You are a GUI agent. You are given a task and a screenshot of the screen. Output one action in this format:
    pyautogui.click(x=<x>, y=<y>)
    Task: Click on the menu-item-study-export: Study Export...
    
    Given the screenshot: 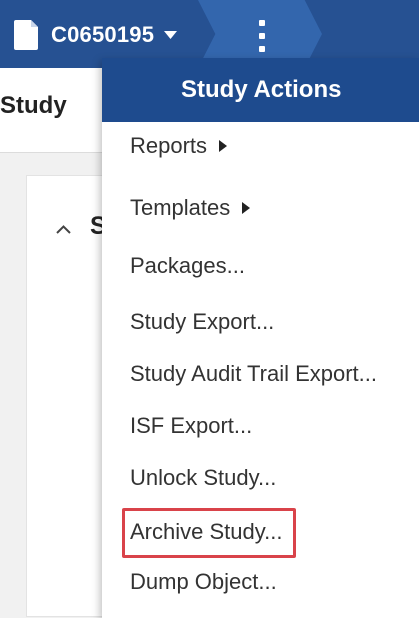 What is the action you would take?
    pyautogui.click(x=202, y=322)
    